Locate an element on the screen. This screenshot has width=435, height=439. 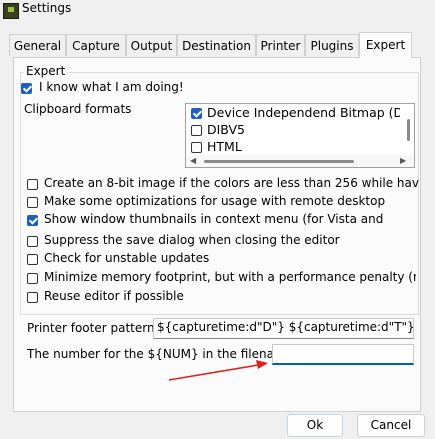
tab-expert: Expert is located at coordinates (385, 45).